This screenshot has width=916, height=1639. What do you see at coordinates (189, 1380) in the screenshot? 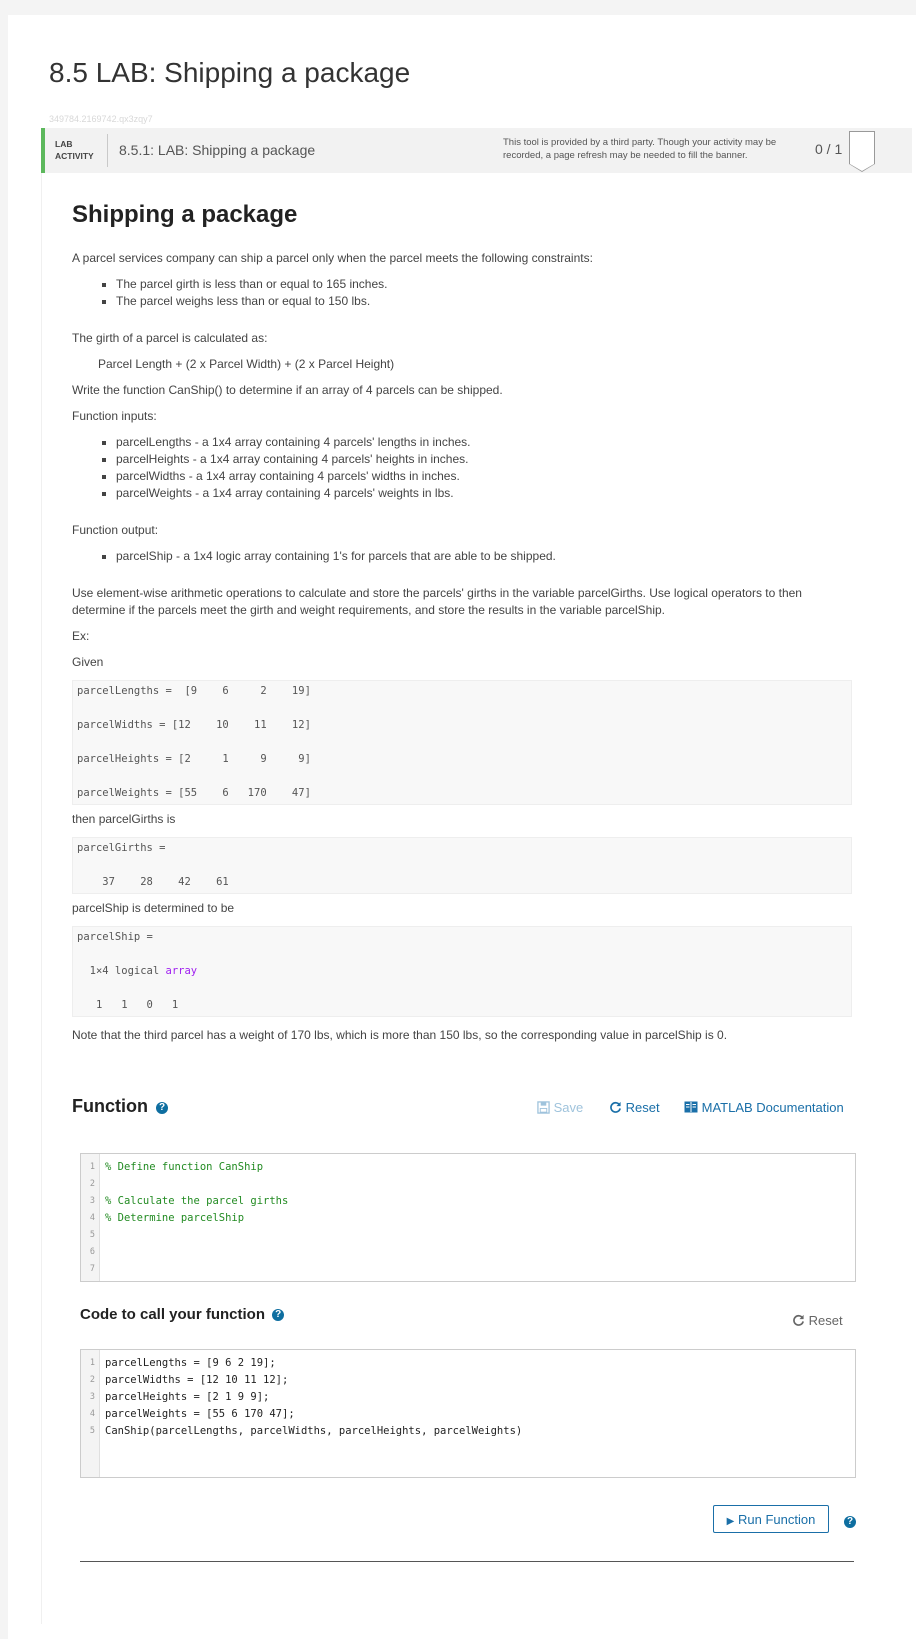
I see `code-line: 2 parcelWidths = [12 10 11 12];` at bounding box center [189, 1380].